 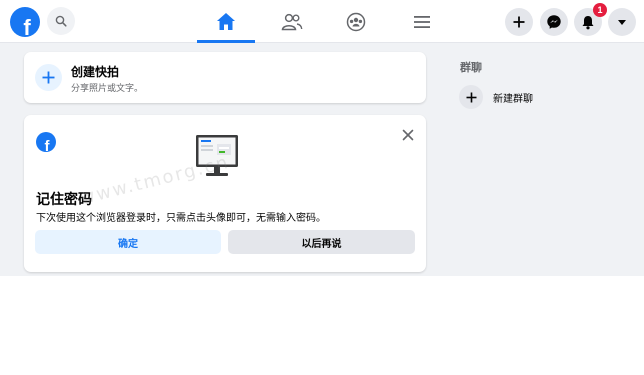 I want to click on create-story-title: 创建快拍, so click(x=95, y=72).